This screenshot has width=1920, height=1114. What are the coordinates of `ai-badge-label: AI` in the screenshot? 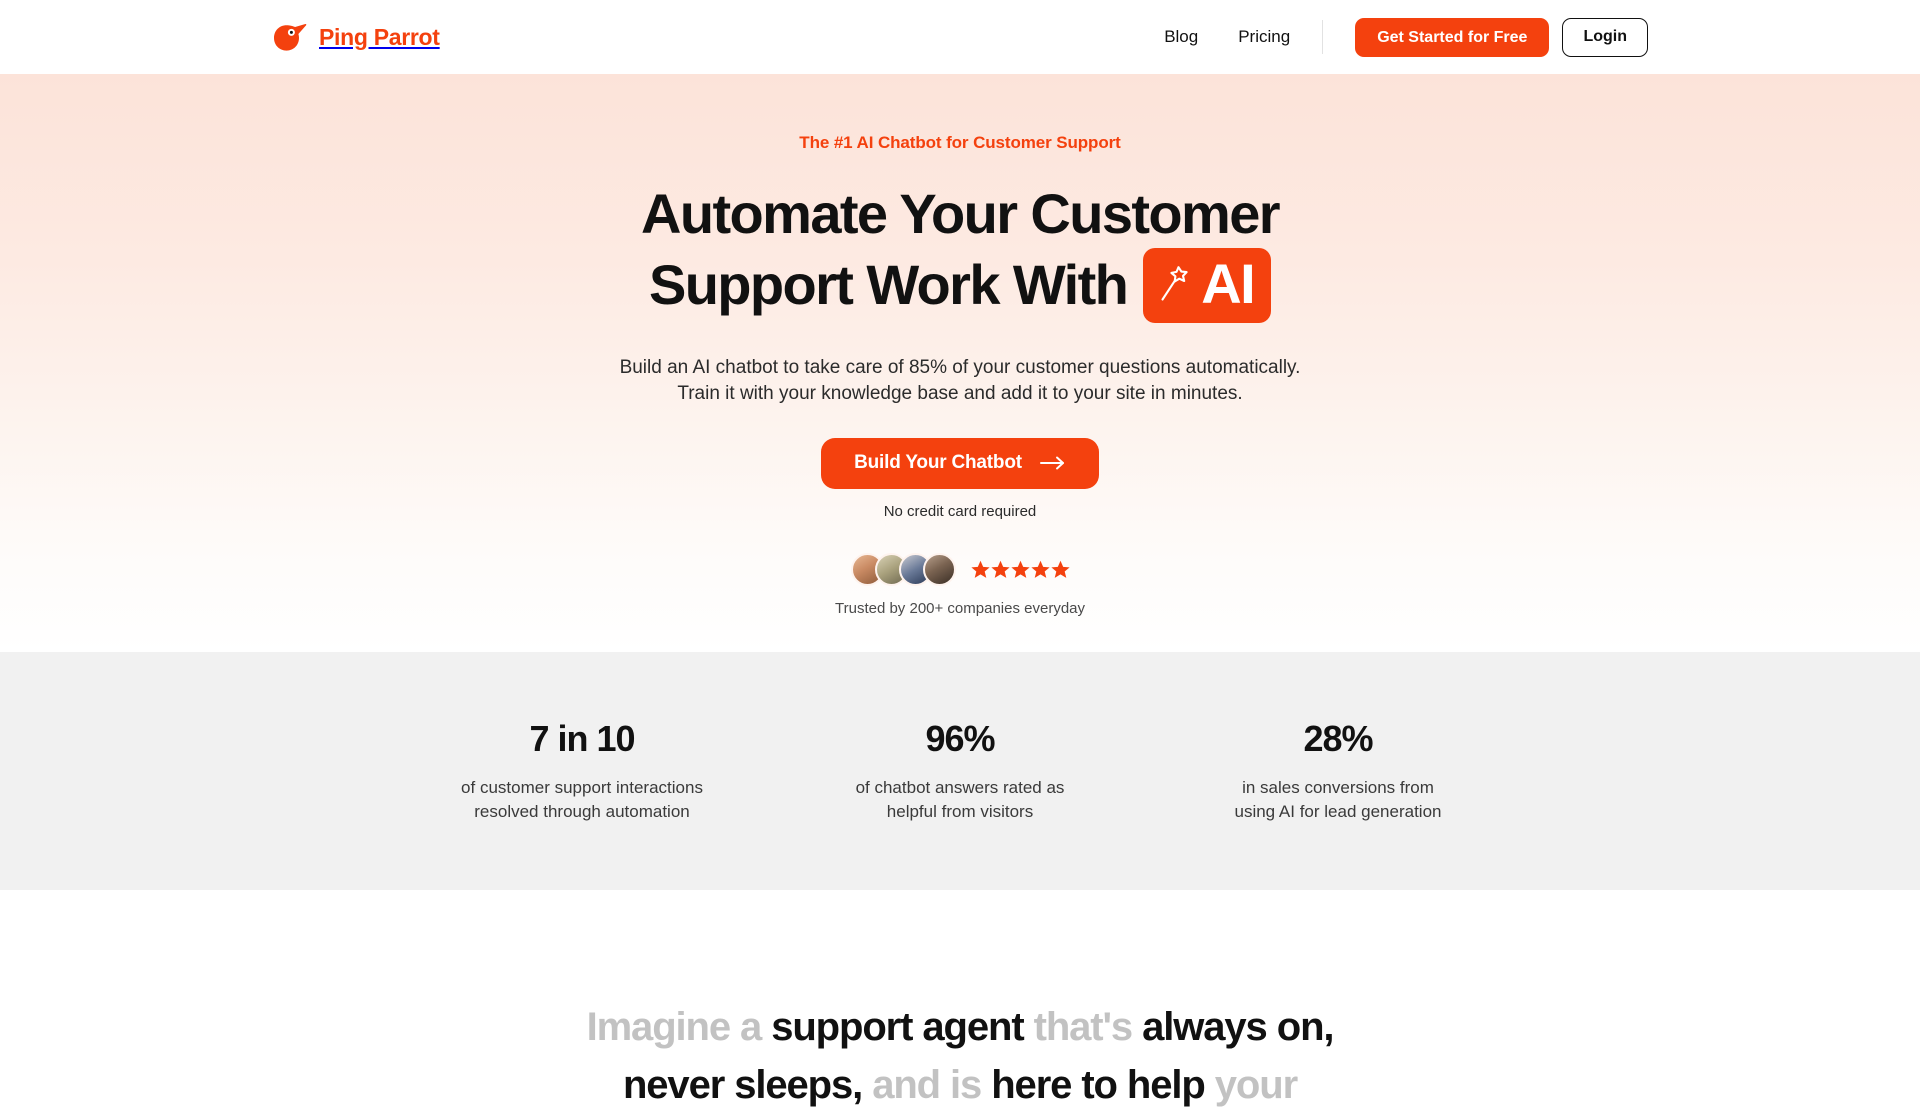 It's located at (1228, 283).